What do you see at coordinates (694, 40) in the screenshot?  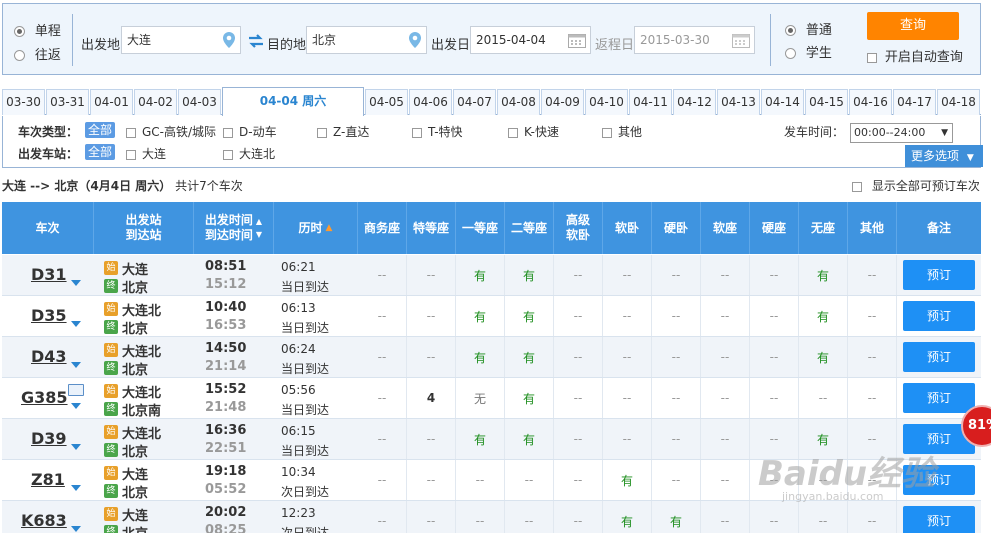 I see `return-date-input: 2015-03-30` at bounding box center [694, 40].